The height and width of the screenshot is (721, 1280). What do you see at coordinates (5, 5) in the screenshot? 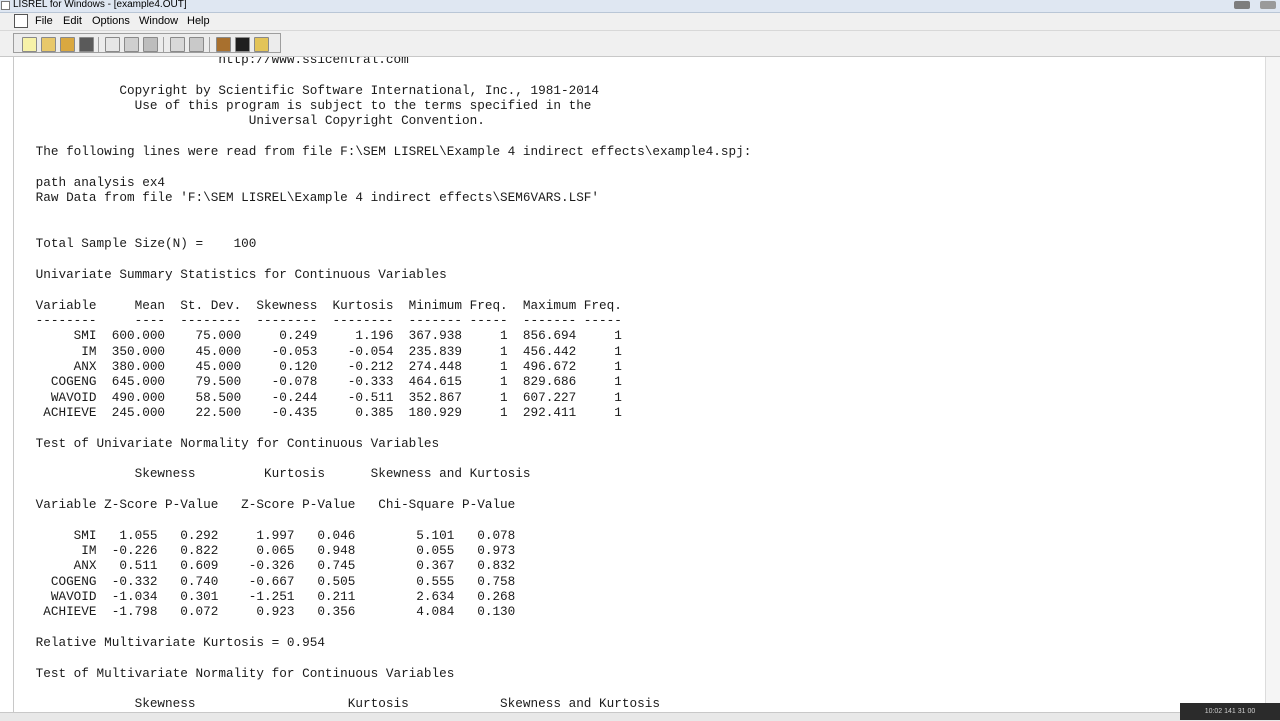
I see `lisrel-app-icon` at bounding box center [5, 5].